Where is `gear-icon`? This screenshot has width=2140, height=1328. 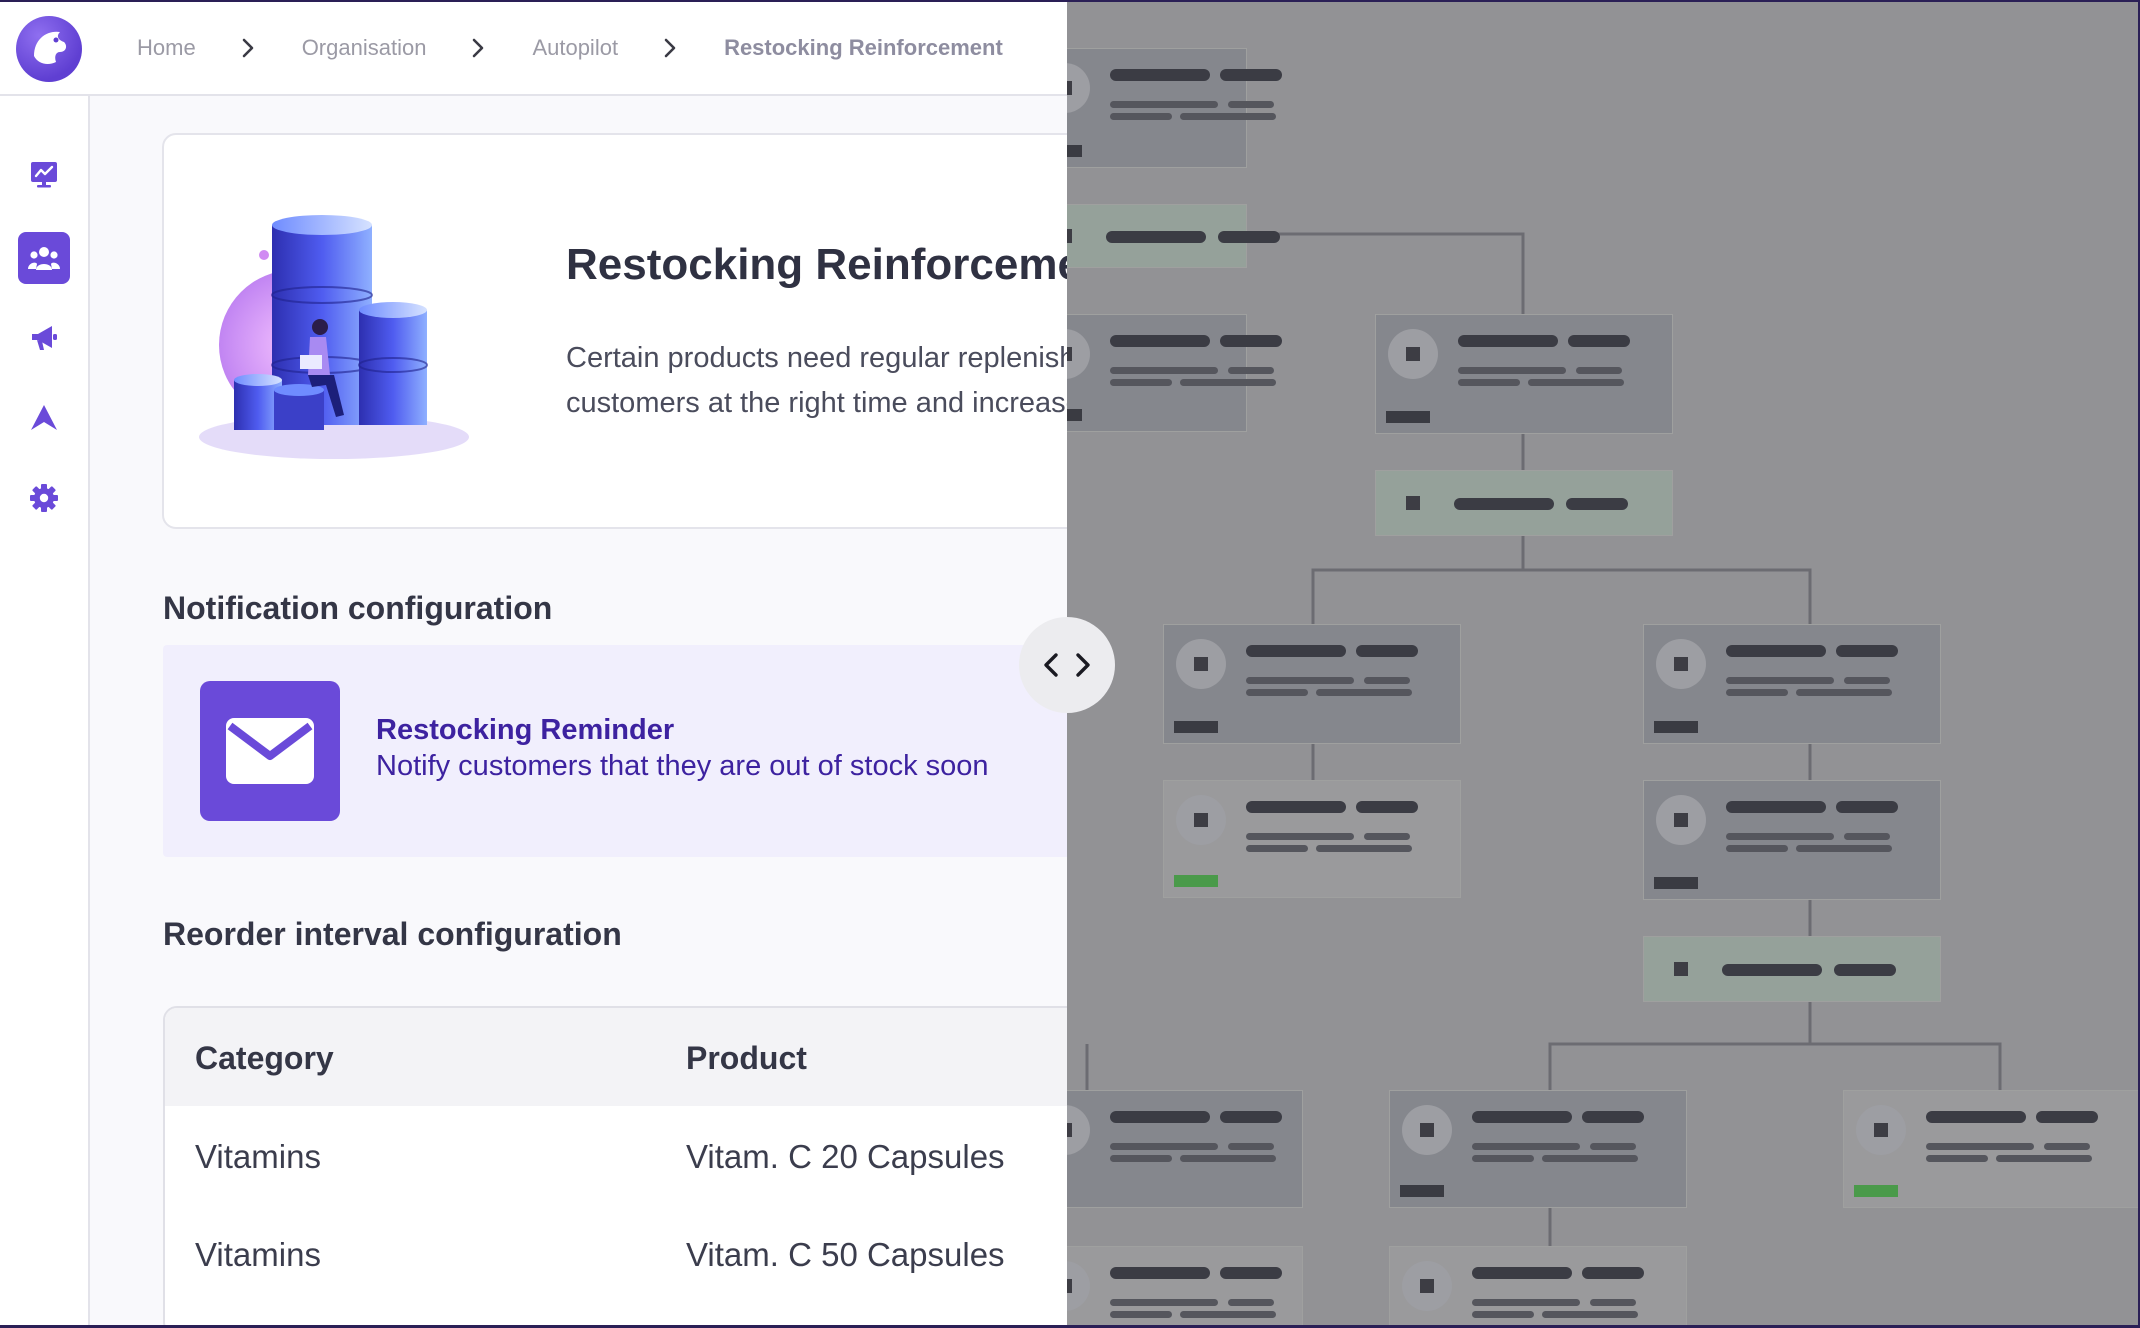
gear-icon is located at coordinates (44, 498).